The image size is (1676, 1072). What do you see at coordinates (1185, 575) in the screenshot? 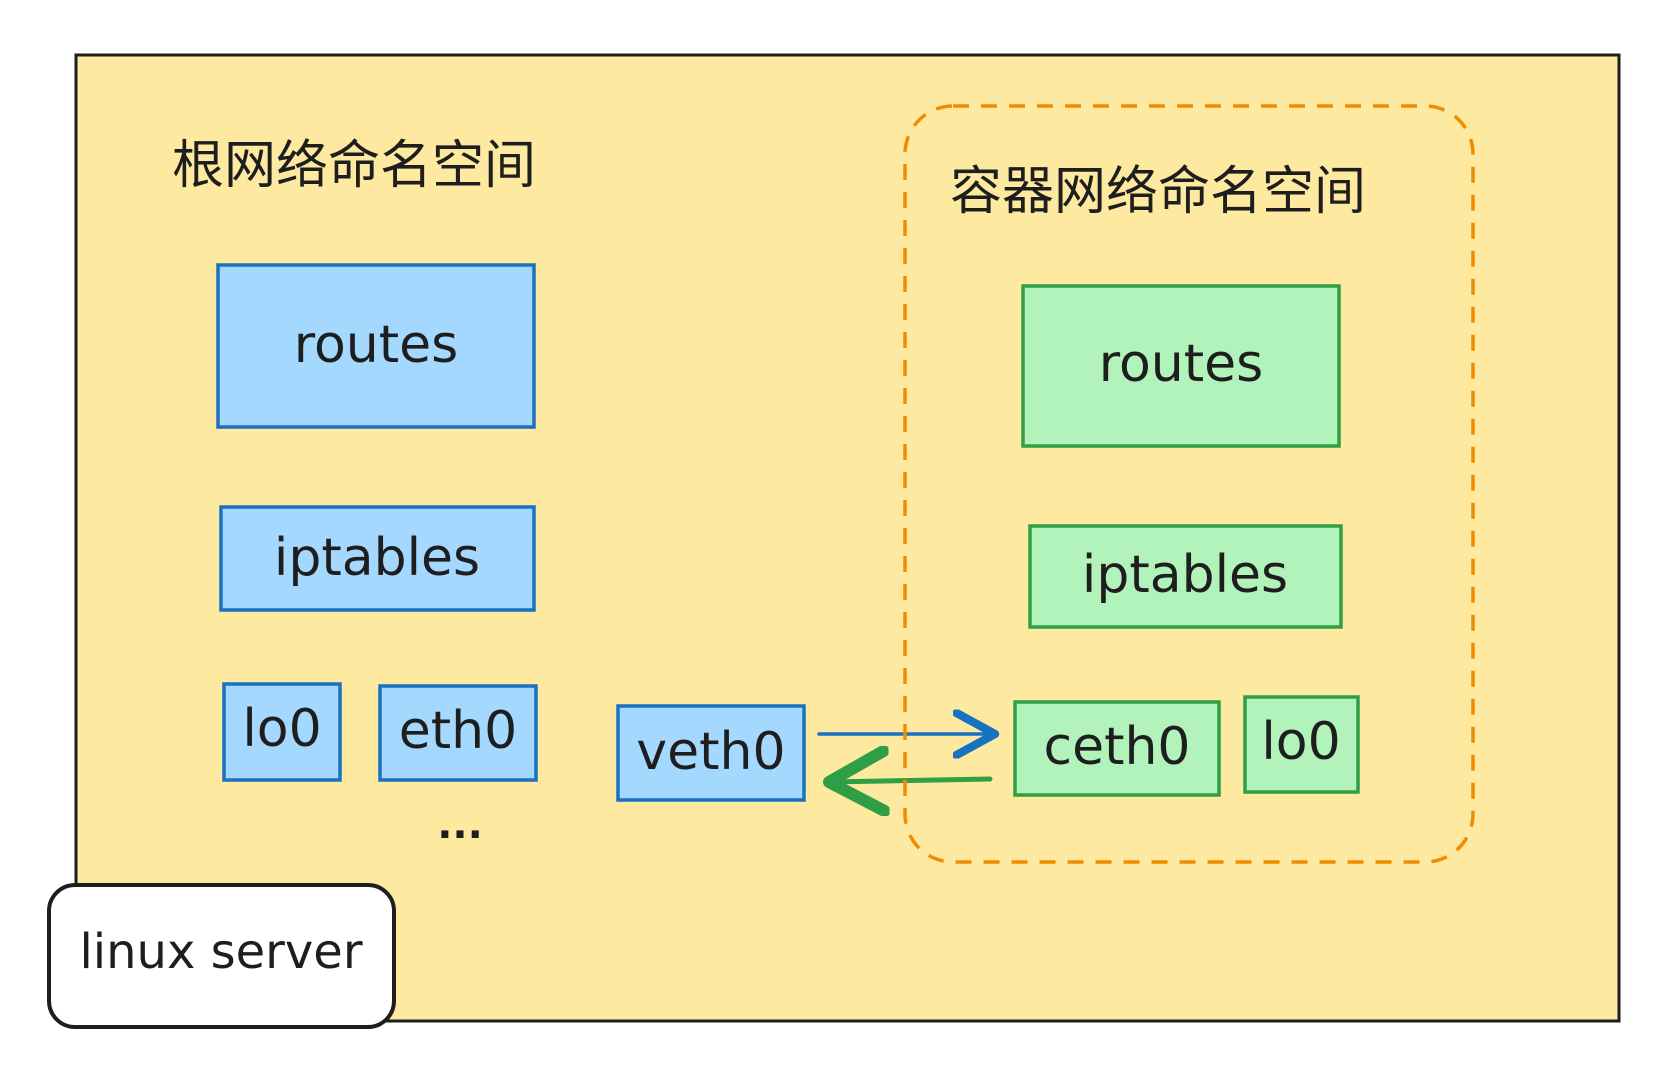
I see `container-iptables-label: iptables` at bounding box center [1185, 575].